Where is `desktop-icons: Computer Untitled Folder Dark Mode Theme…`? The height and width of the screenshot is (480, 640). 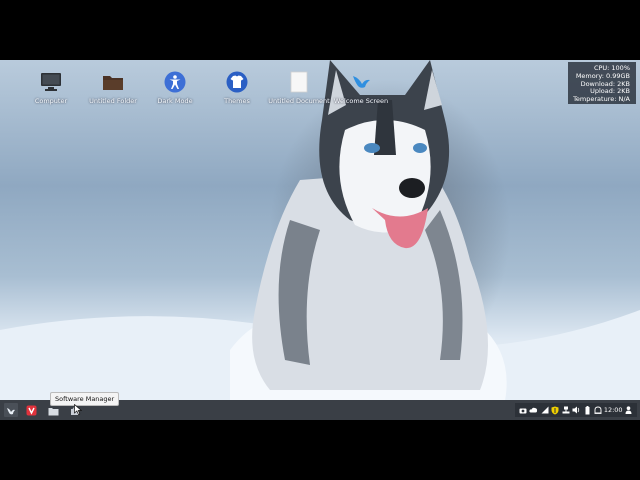
desktop-icons: Computer Untitled Folder Dark Mode Theme… is located at coordinates (206, 87).